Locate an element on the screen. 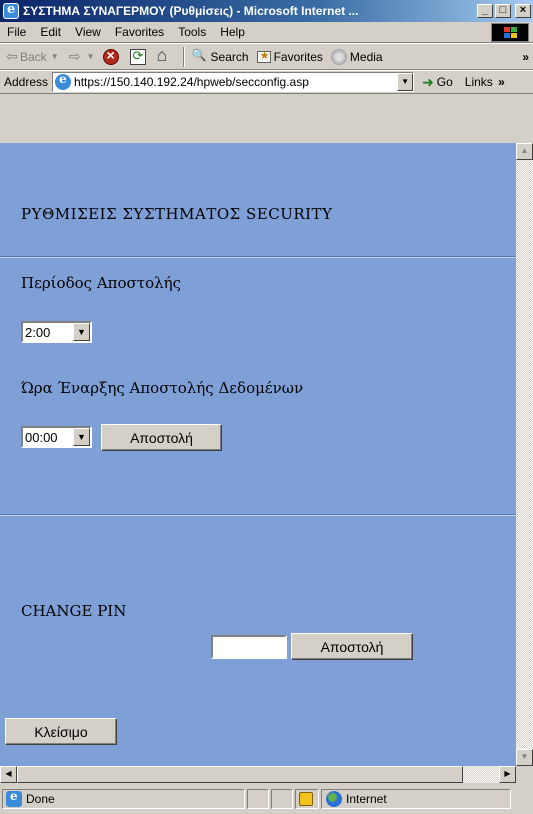 This screenshot has width=533, height=814. pin-input is located at coordinates (249, 647).